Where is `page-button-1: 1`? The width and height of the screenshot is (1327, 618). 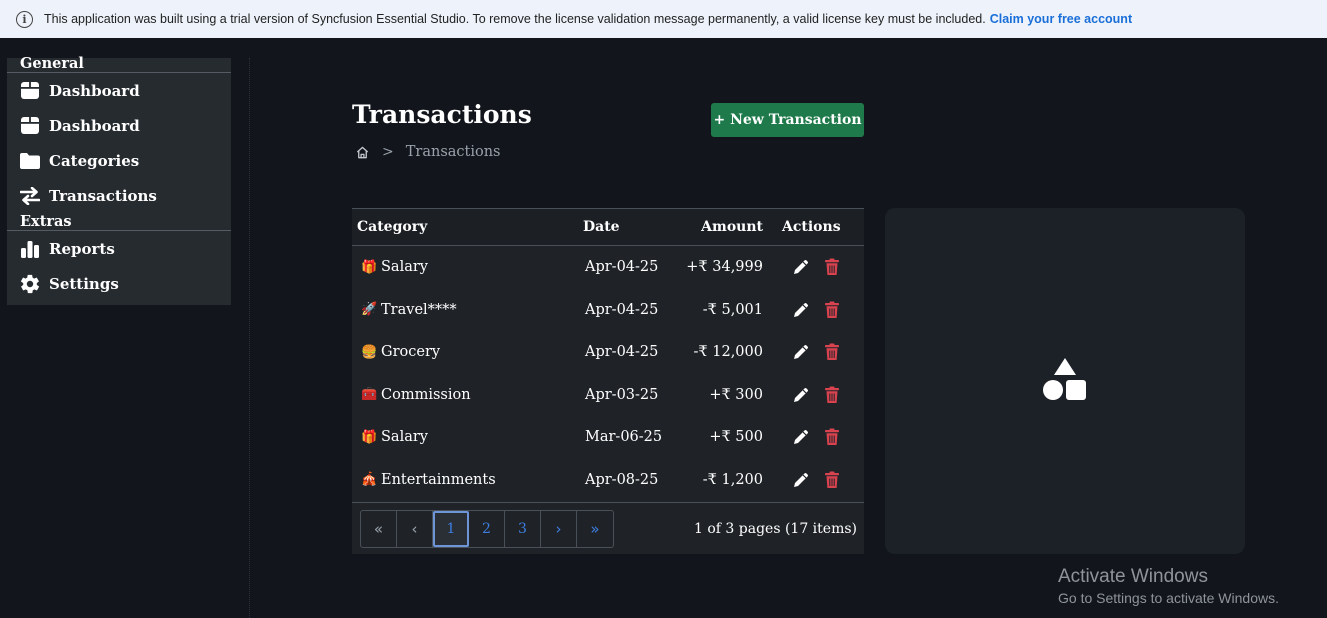 page-button-1: 1 is located at coordinates (451, 528).